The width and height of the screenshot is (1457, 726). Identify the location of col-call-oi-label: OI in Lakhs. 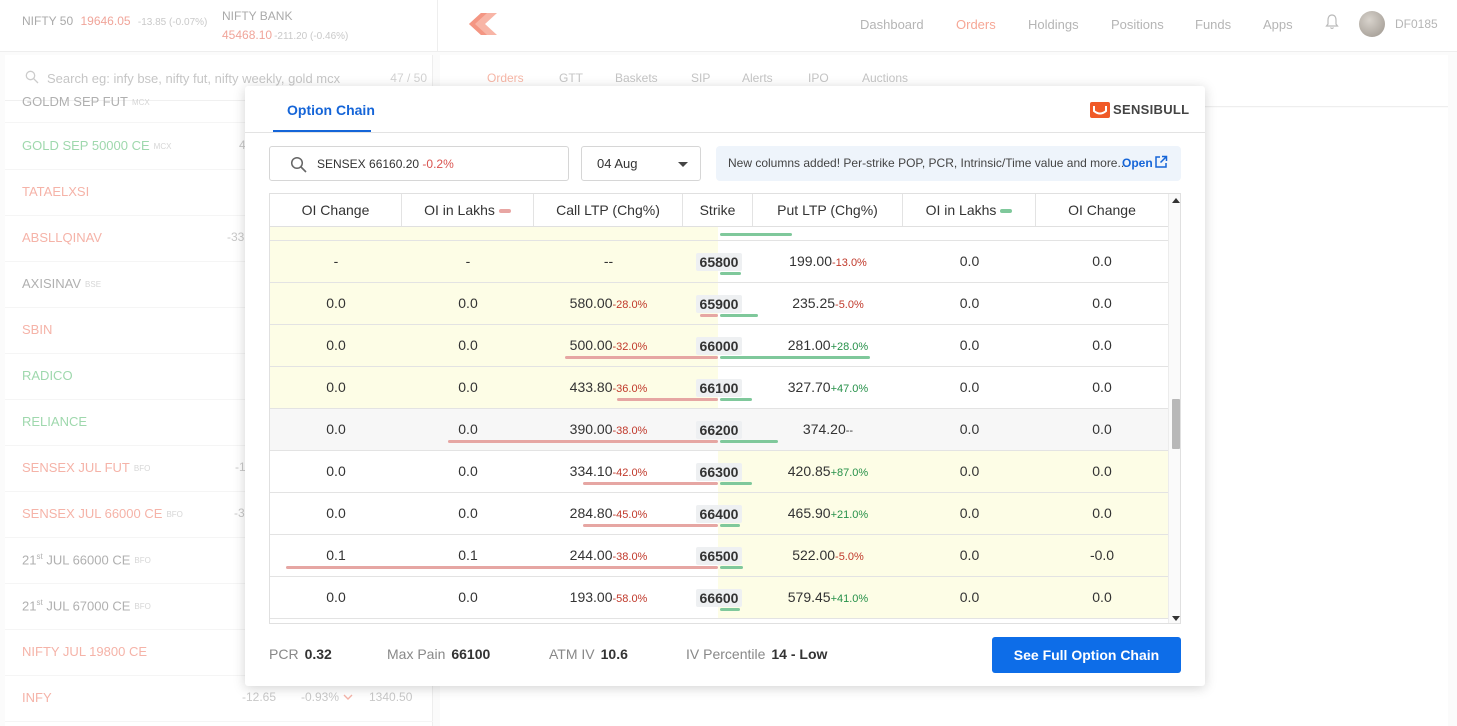
(459, 210).